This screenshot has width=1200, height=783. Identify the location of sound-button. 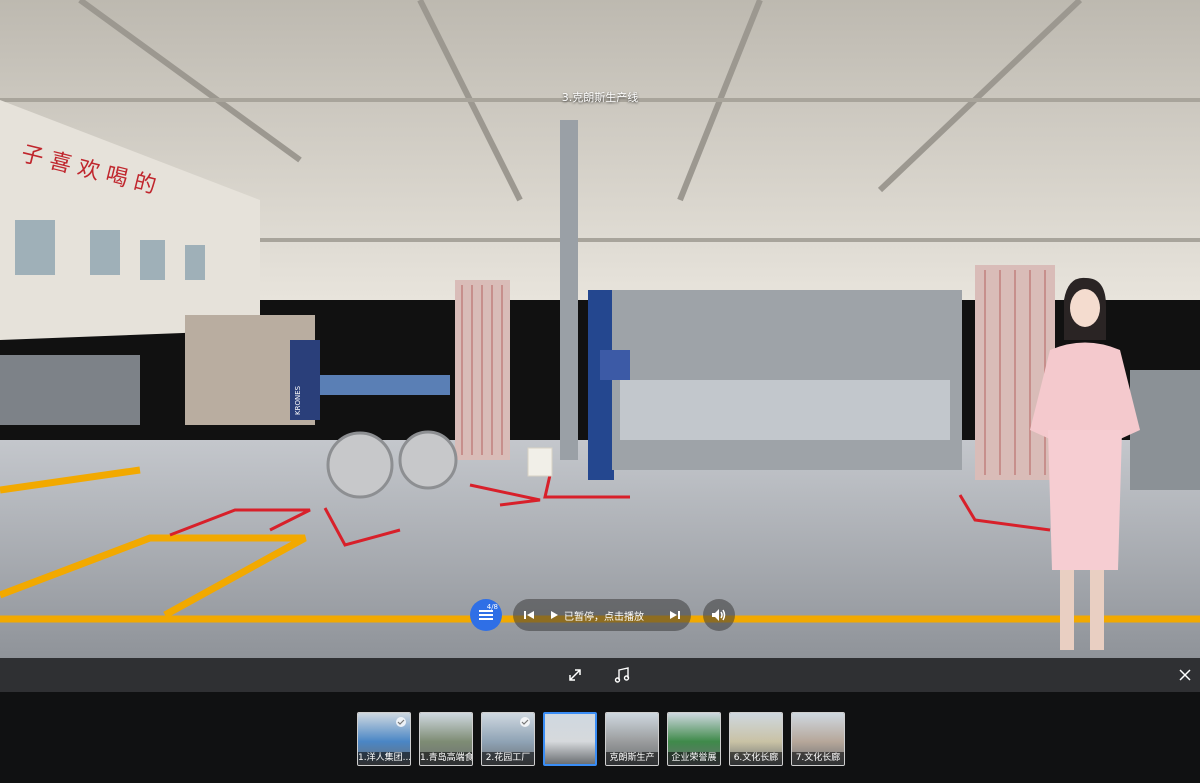
(719, 615).